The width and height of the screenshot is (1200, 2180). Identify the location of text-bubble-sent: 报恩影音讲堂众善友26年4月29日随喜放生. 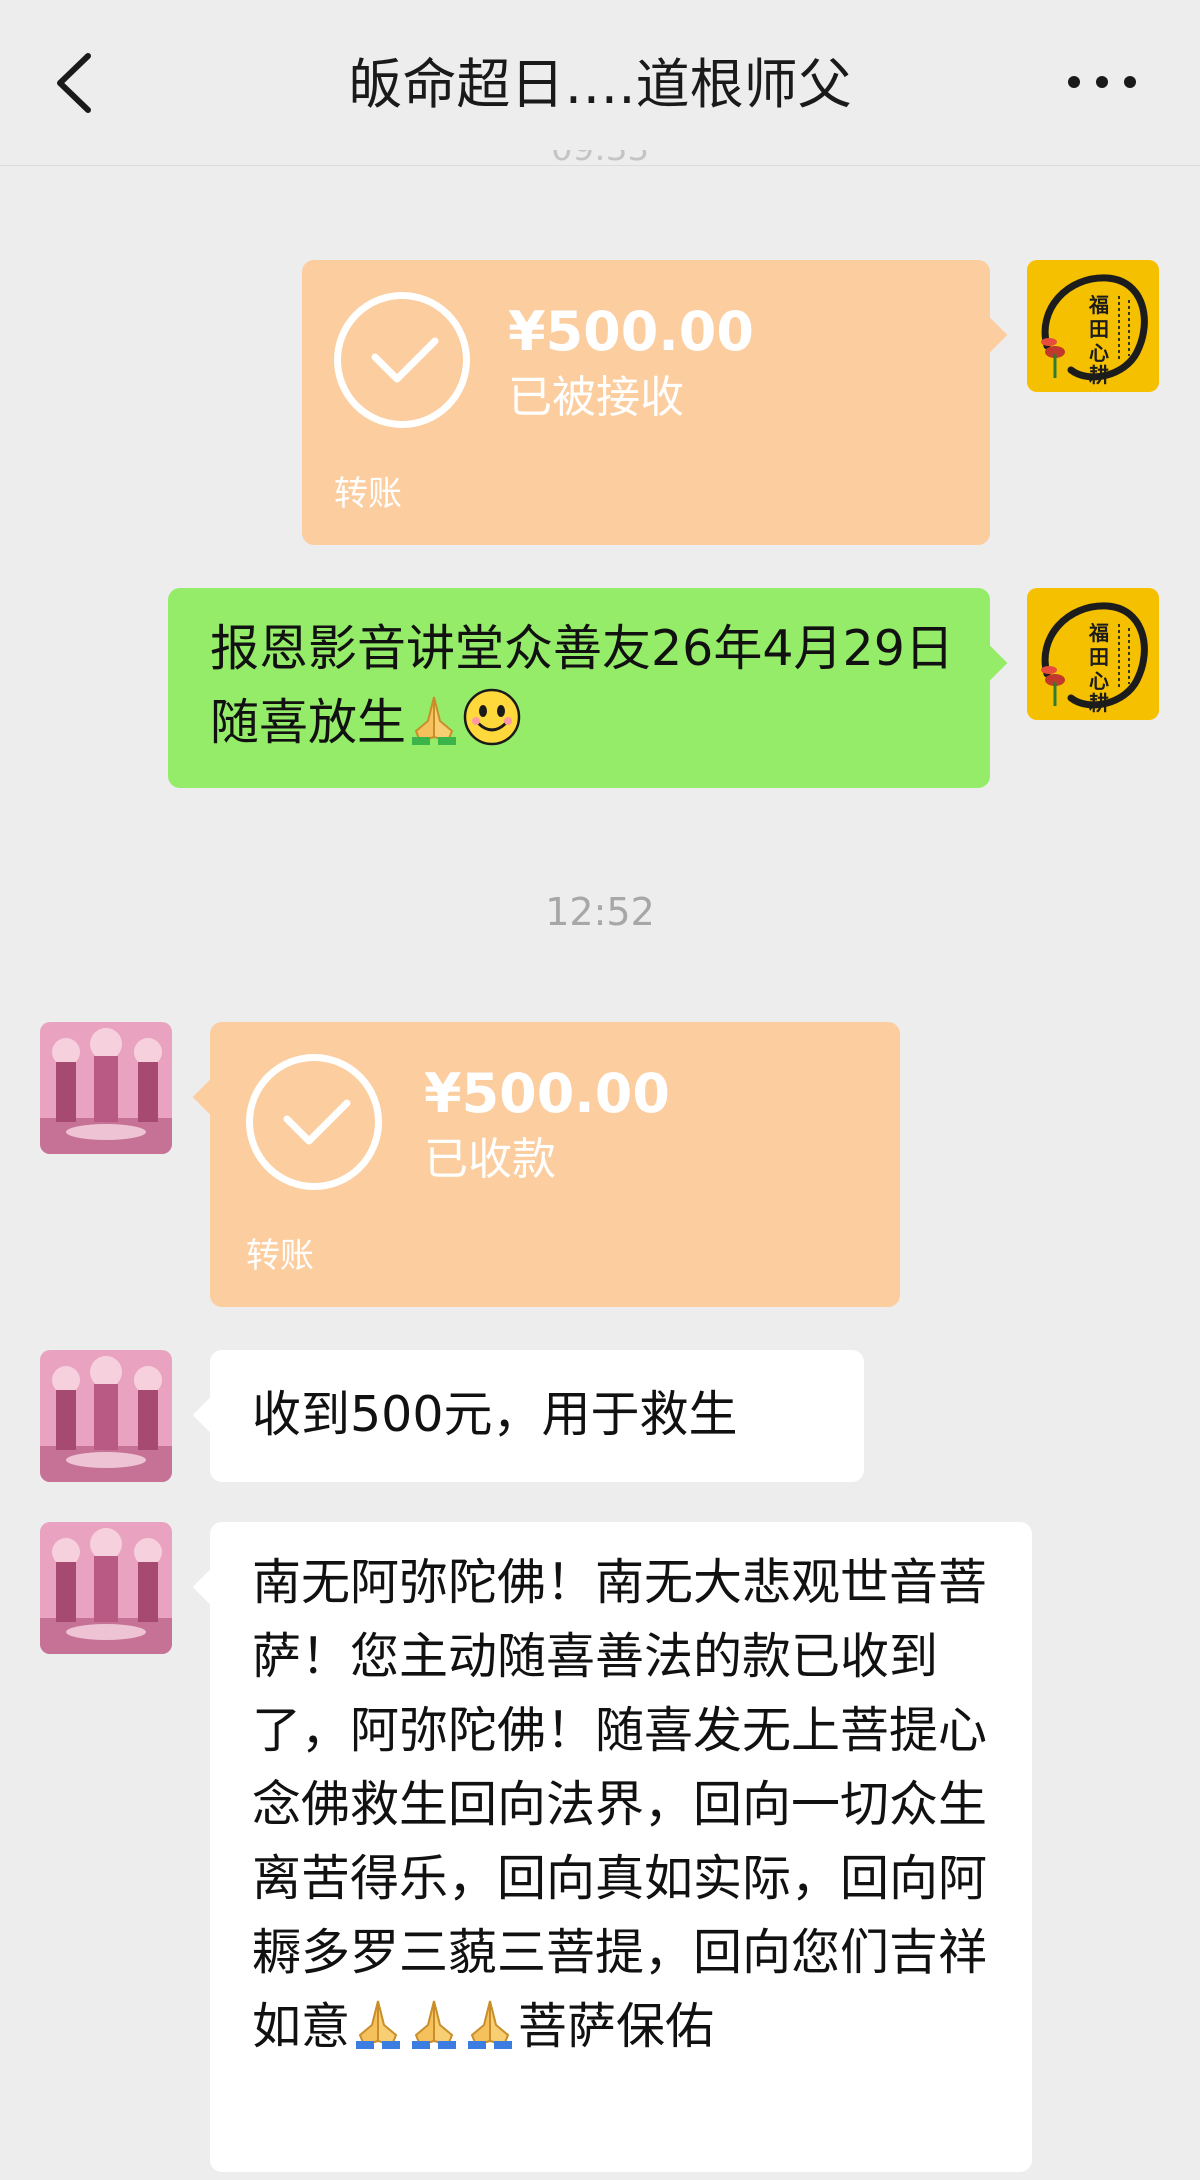
(588, 688).